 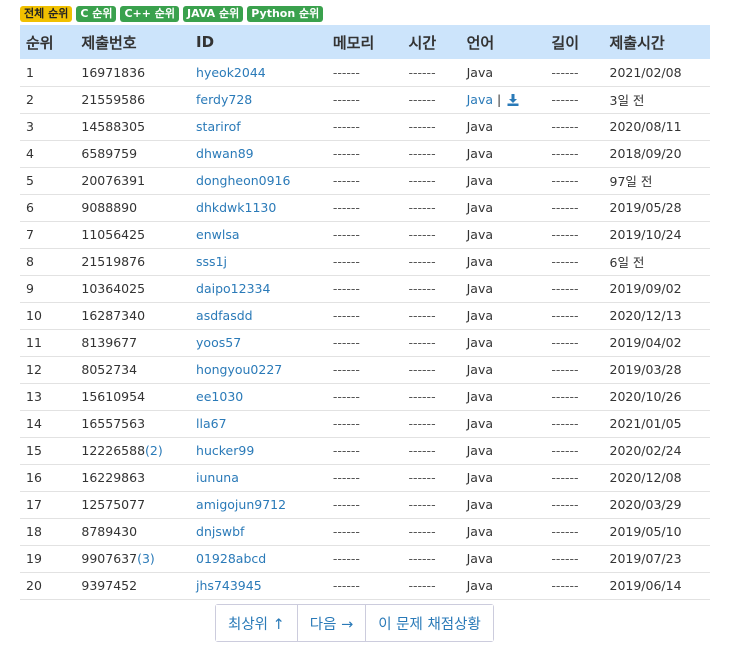 I want to click on submission-id: 14588305, so click(x=113, y=126).